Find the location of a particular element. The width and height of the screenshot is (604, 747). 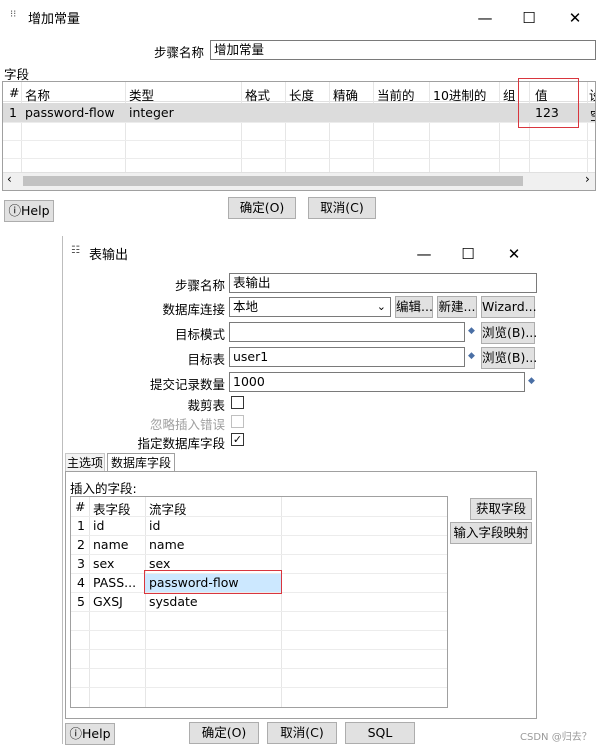

row-table-field: sex is located at coordinates (103, 563).